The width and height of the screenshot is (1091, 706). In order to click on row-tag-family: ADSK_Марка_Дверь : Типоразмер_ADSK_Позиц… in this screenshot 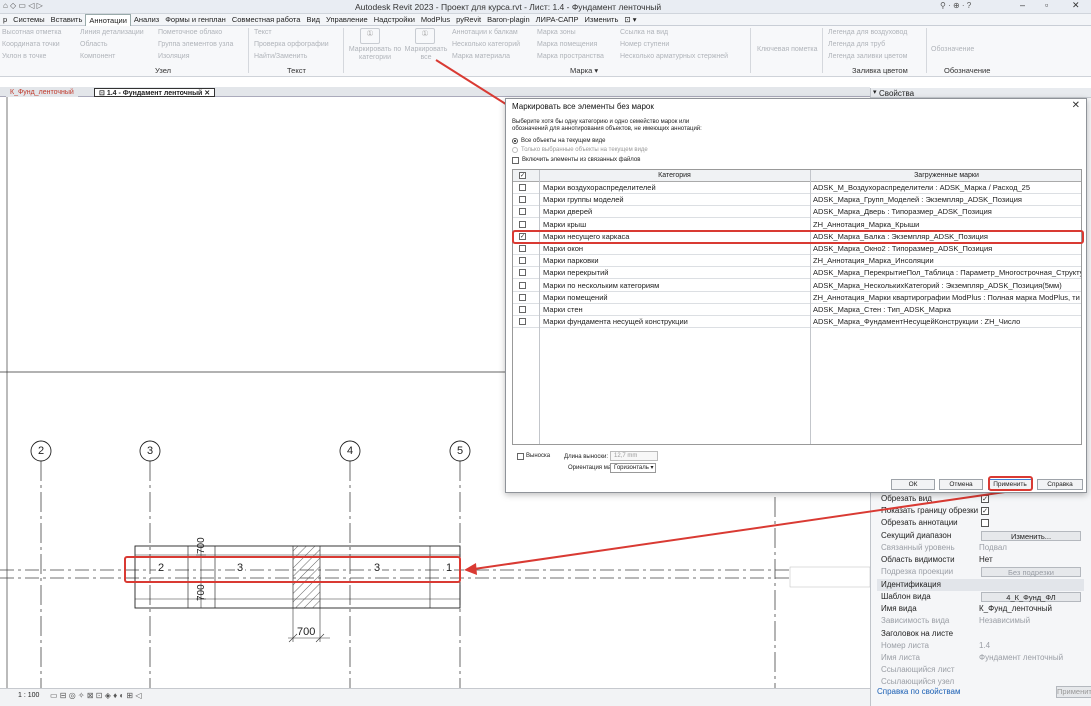, I will do `click(947, 212)`.